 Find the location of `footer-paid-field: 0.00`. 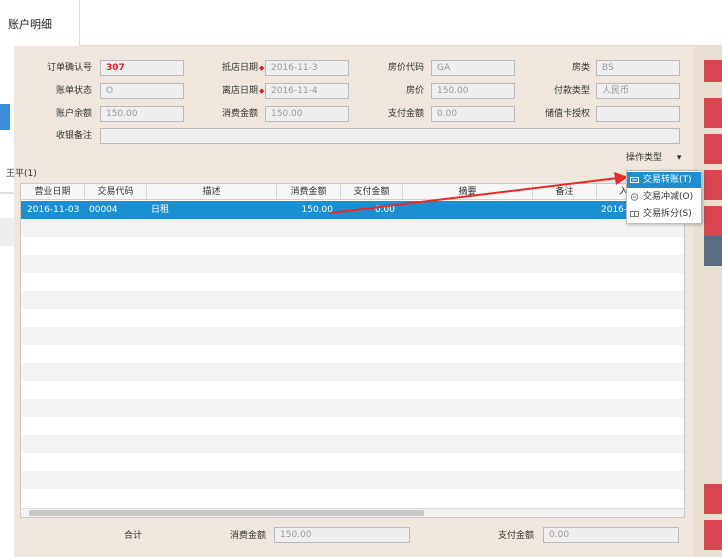

footer-paid-field: 0.00 is located at coordinates (611, 535).